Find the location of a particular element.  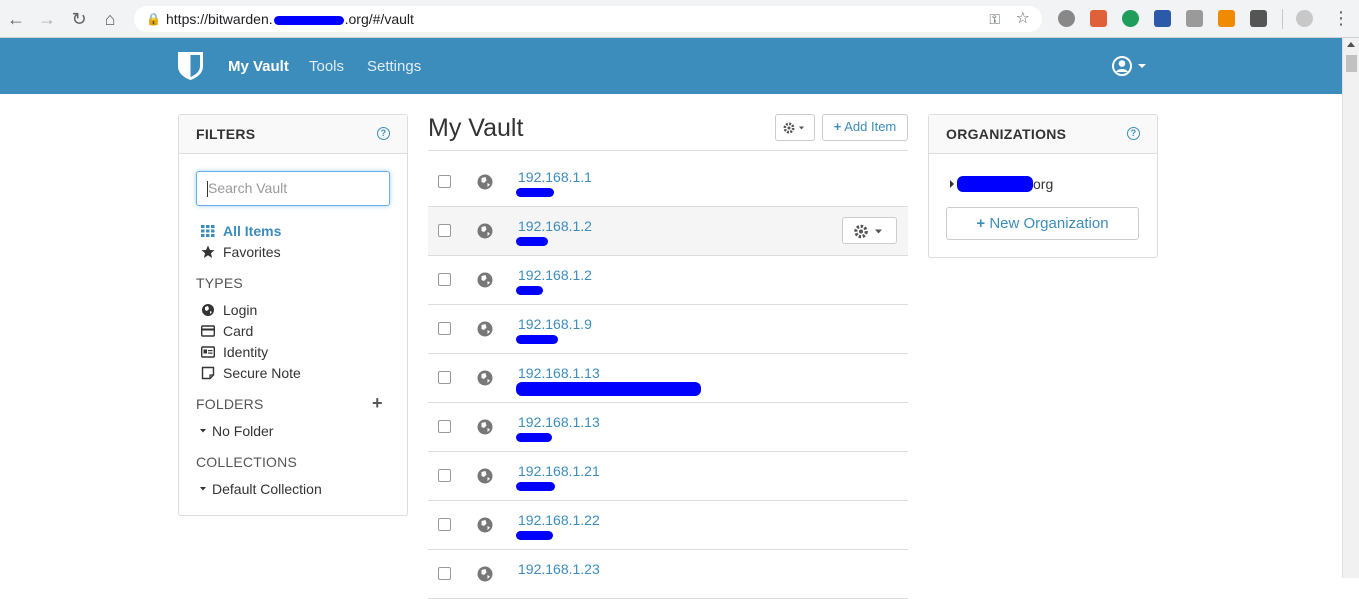

lock-icon: 🔒 is located at coordinates (153, 19).